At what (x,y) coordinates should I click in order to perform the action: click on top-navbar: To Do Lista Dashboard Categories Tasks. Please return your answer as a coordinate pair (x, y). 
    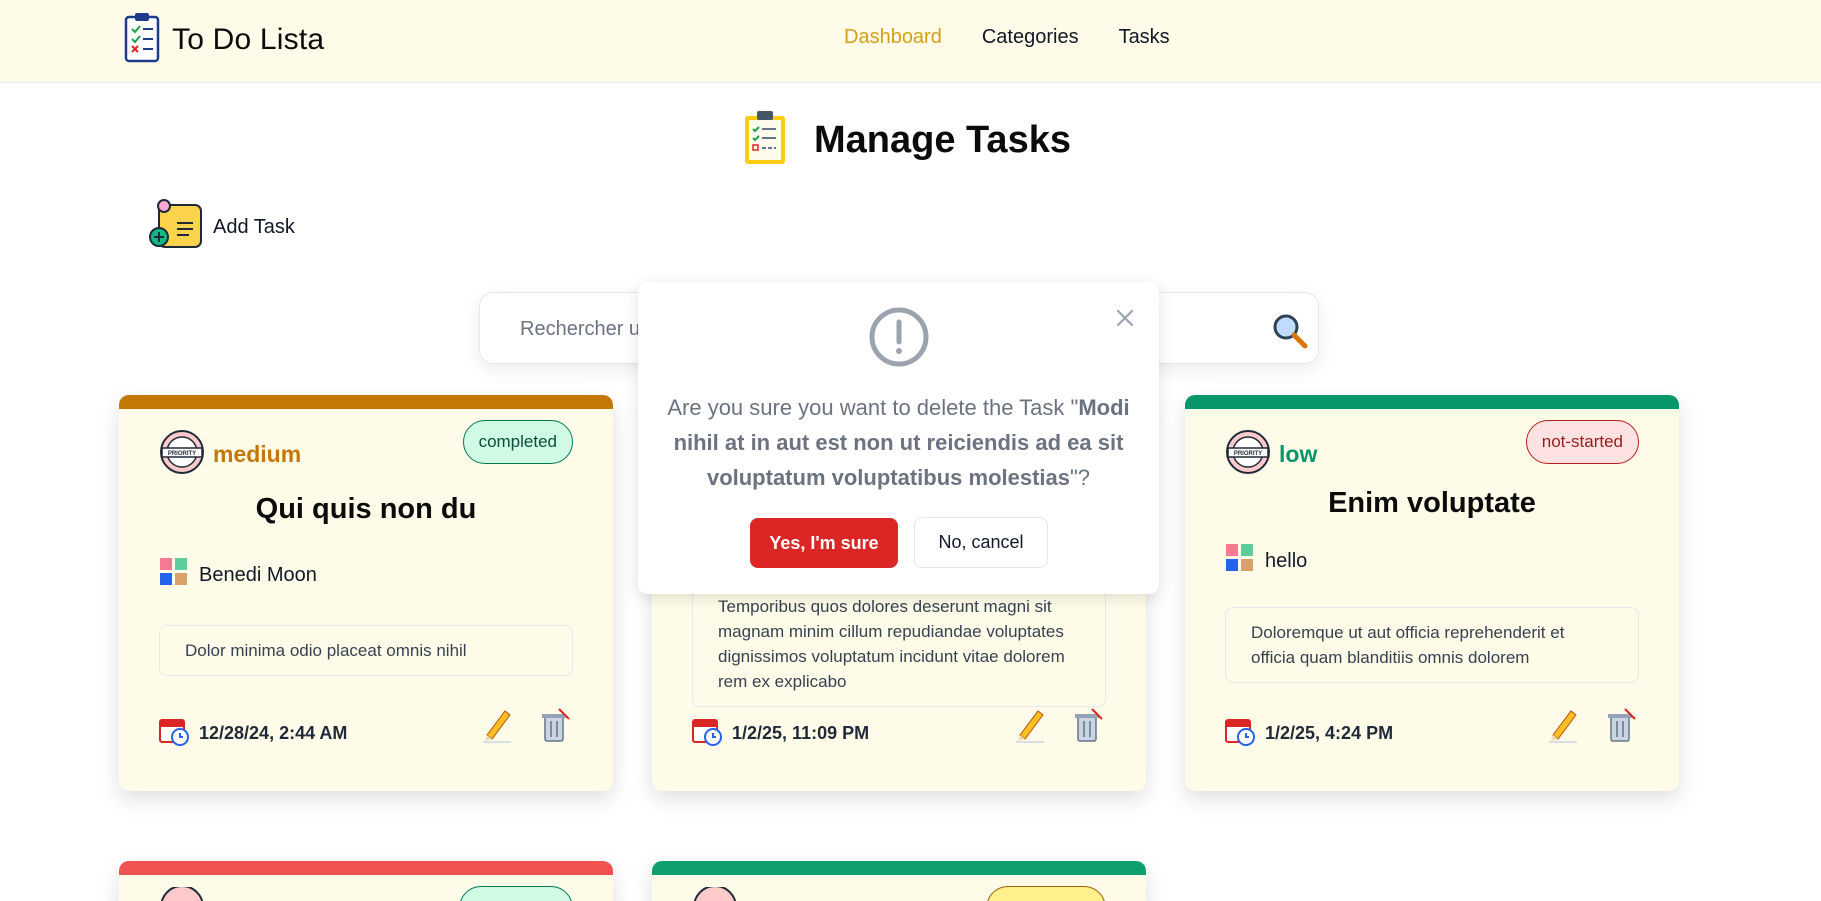
    Looking at the image, I should click on (910, 41).